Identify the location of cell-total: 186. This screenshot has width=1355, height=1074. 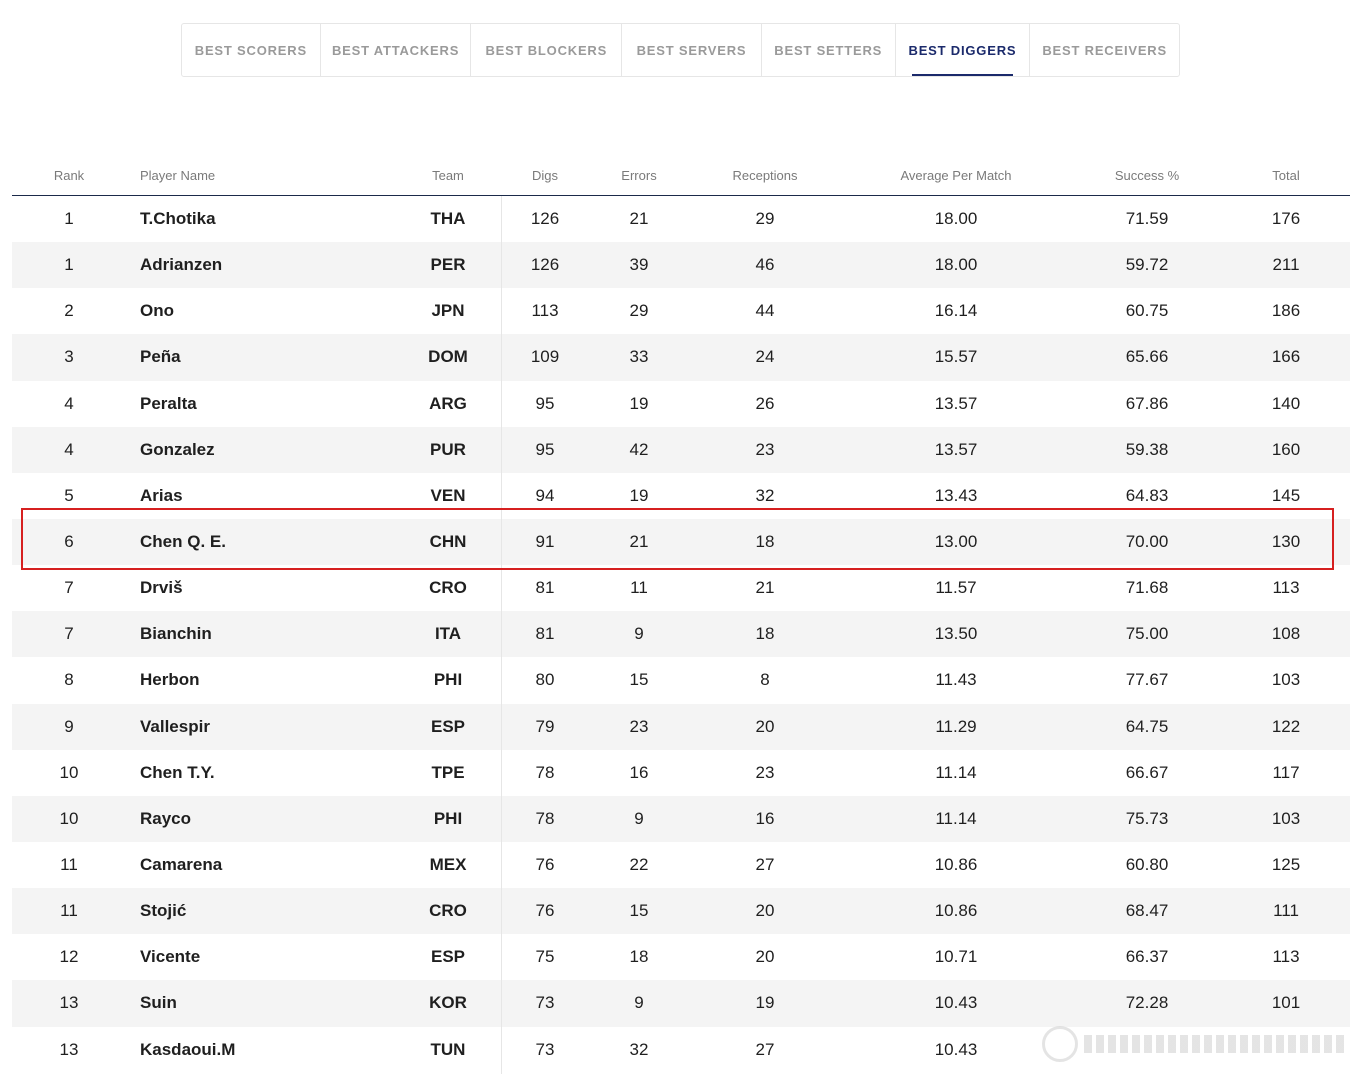
(1286, 311).